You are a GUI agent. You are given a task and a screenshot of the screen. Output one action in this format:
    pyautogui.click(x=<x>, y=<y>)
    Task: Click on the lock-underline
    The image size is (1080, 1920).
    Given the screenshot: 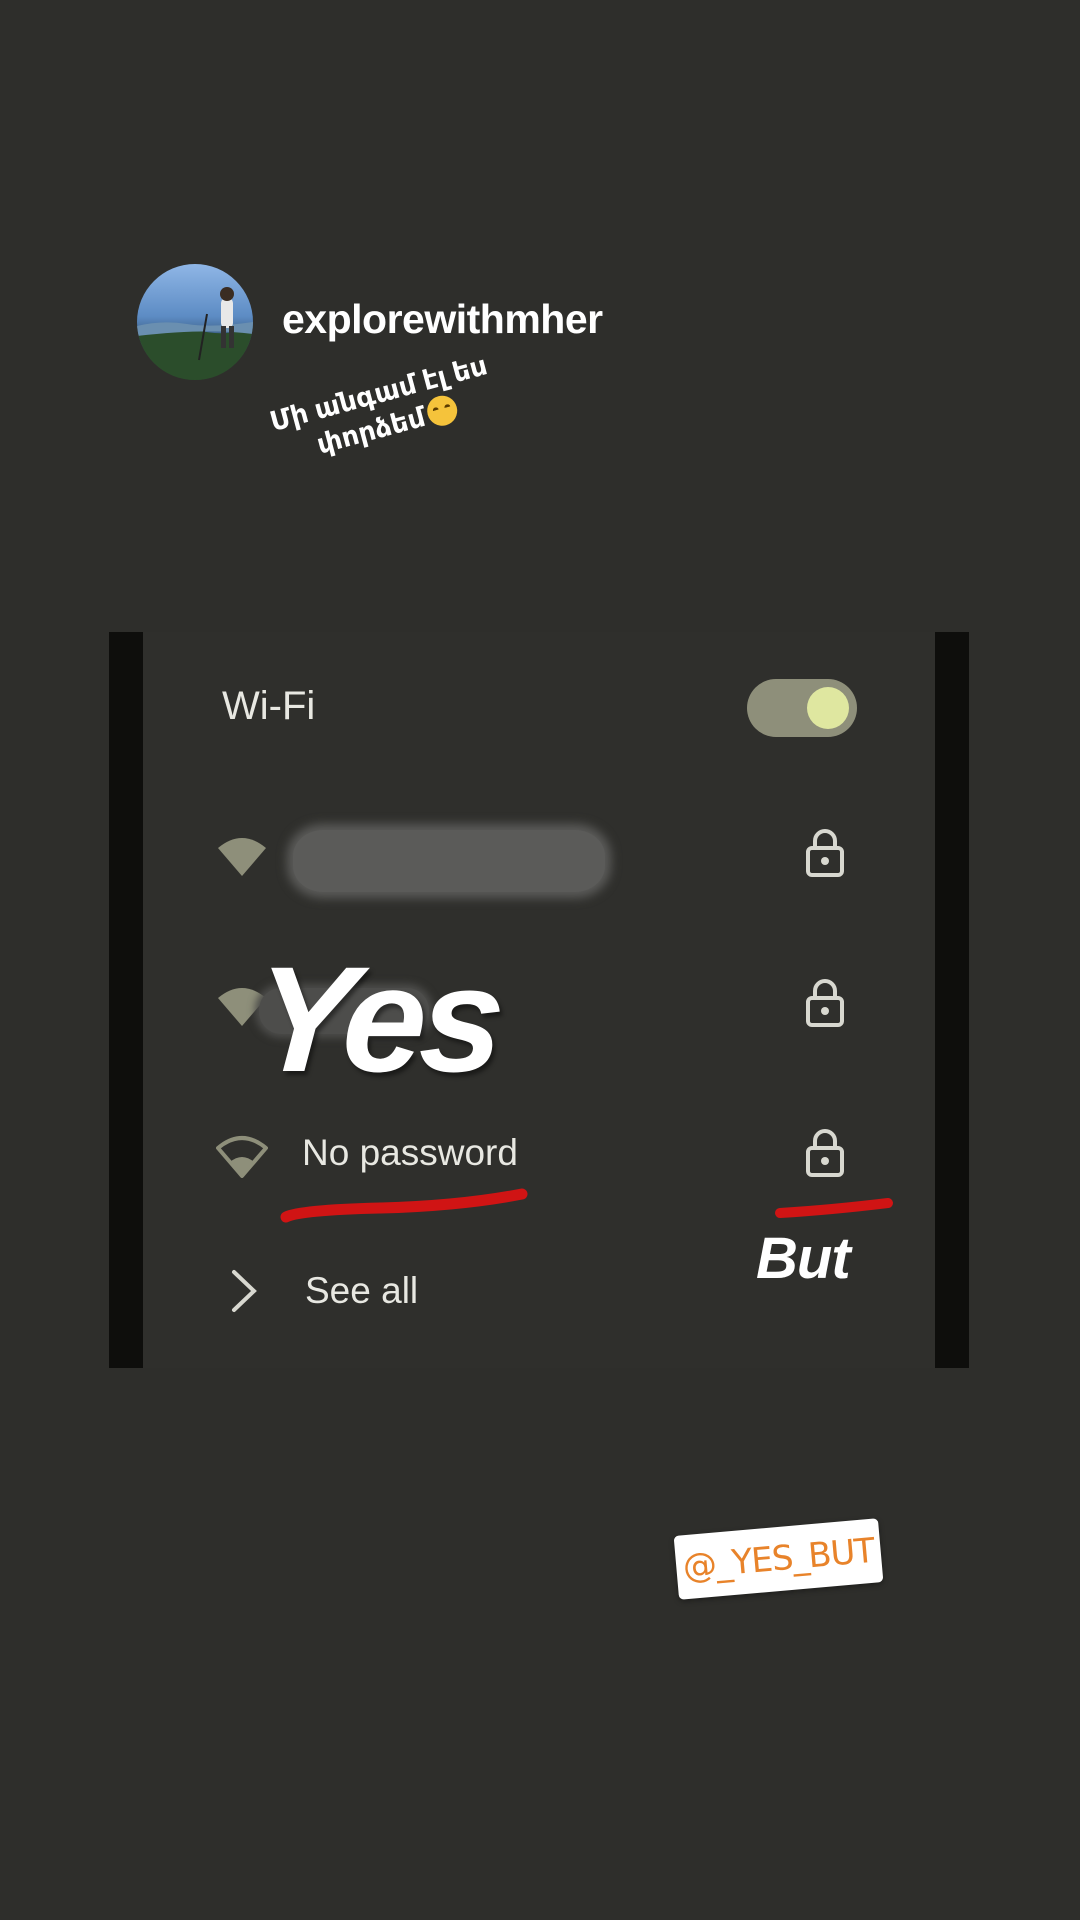 What is the action you would take?
    pyautogui.click(x=834, y=1208)
    